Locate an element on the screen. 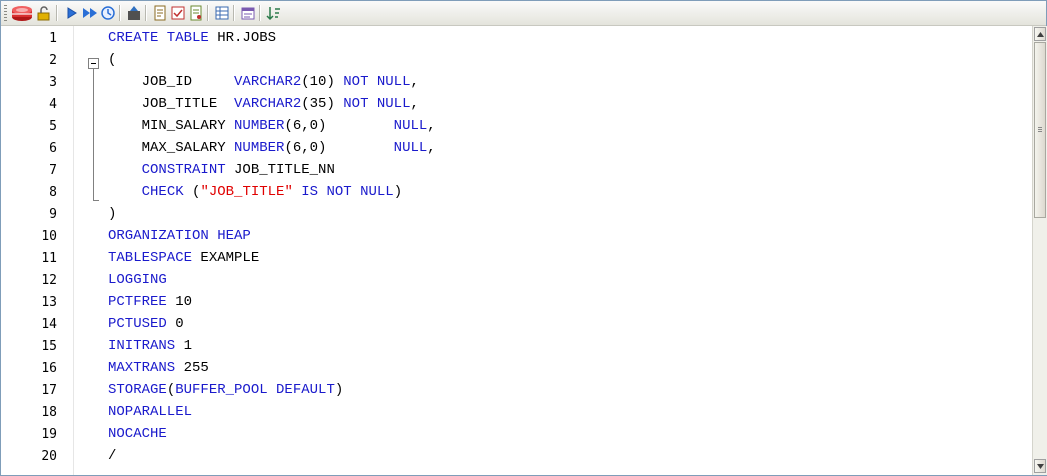  code-text: JOB_ID VARCHAR2(10) NOT NULL, is located at coordinates (263, 82).